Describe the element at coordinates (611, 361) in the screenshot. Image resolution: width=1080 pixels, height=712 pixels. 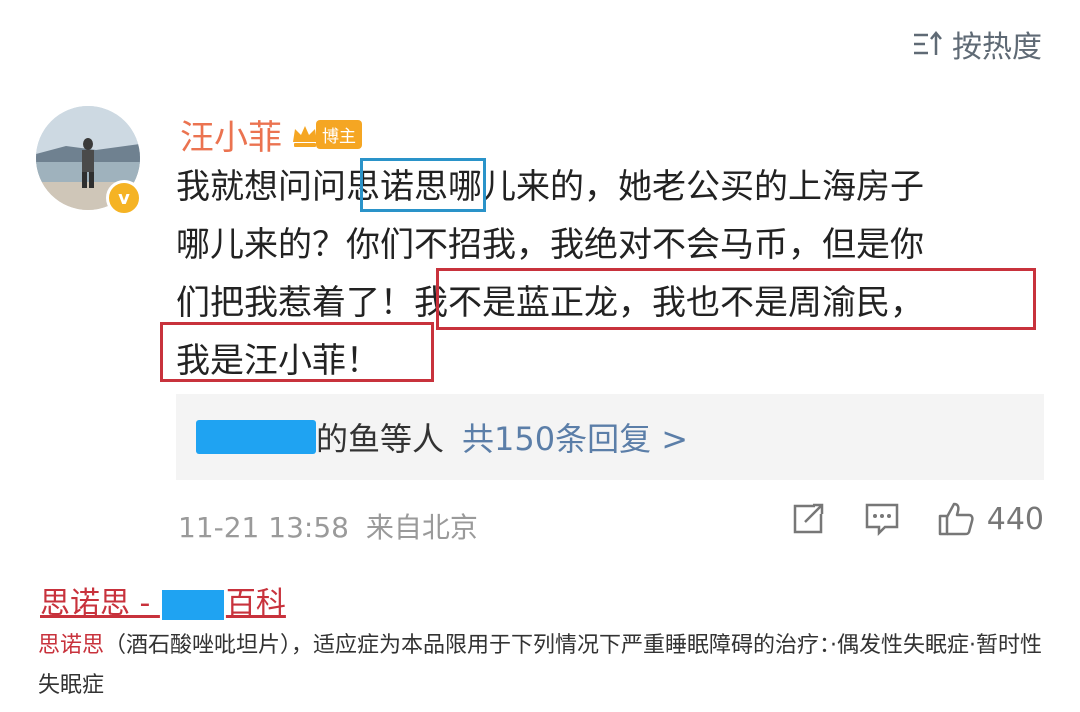
I see `comment-line-4: 我是汪小菲！` at that location.